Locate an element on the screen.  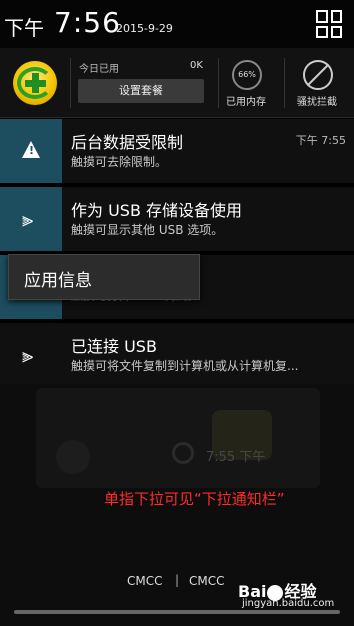
notification-subtitle: 触摸可去除限制。 is located at coordinates (119, 162).